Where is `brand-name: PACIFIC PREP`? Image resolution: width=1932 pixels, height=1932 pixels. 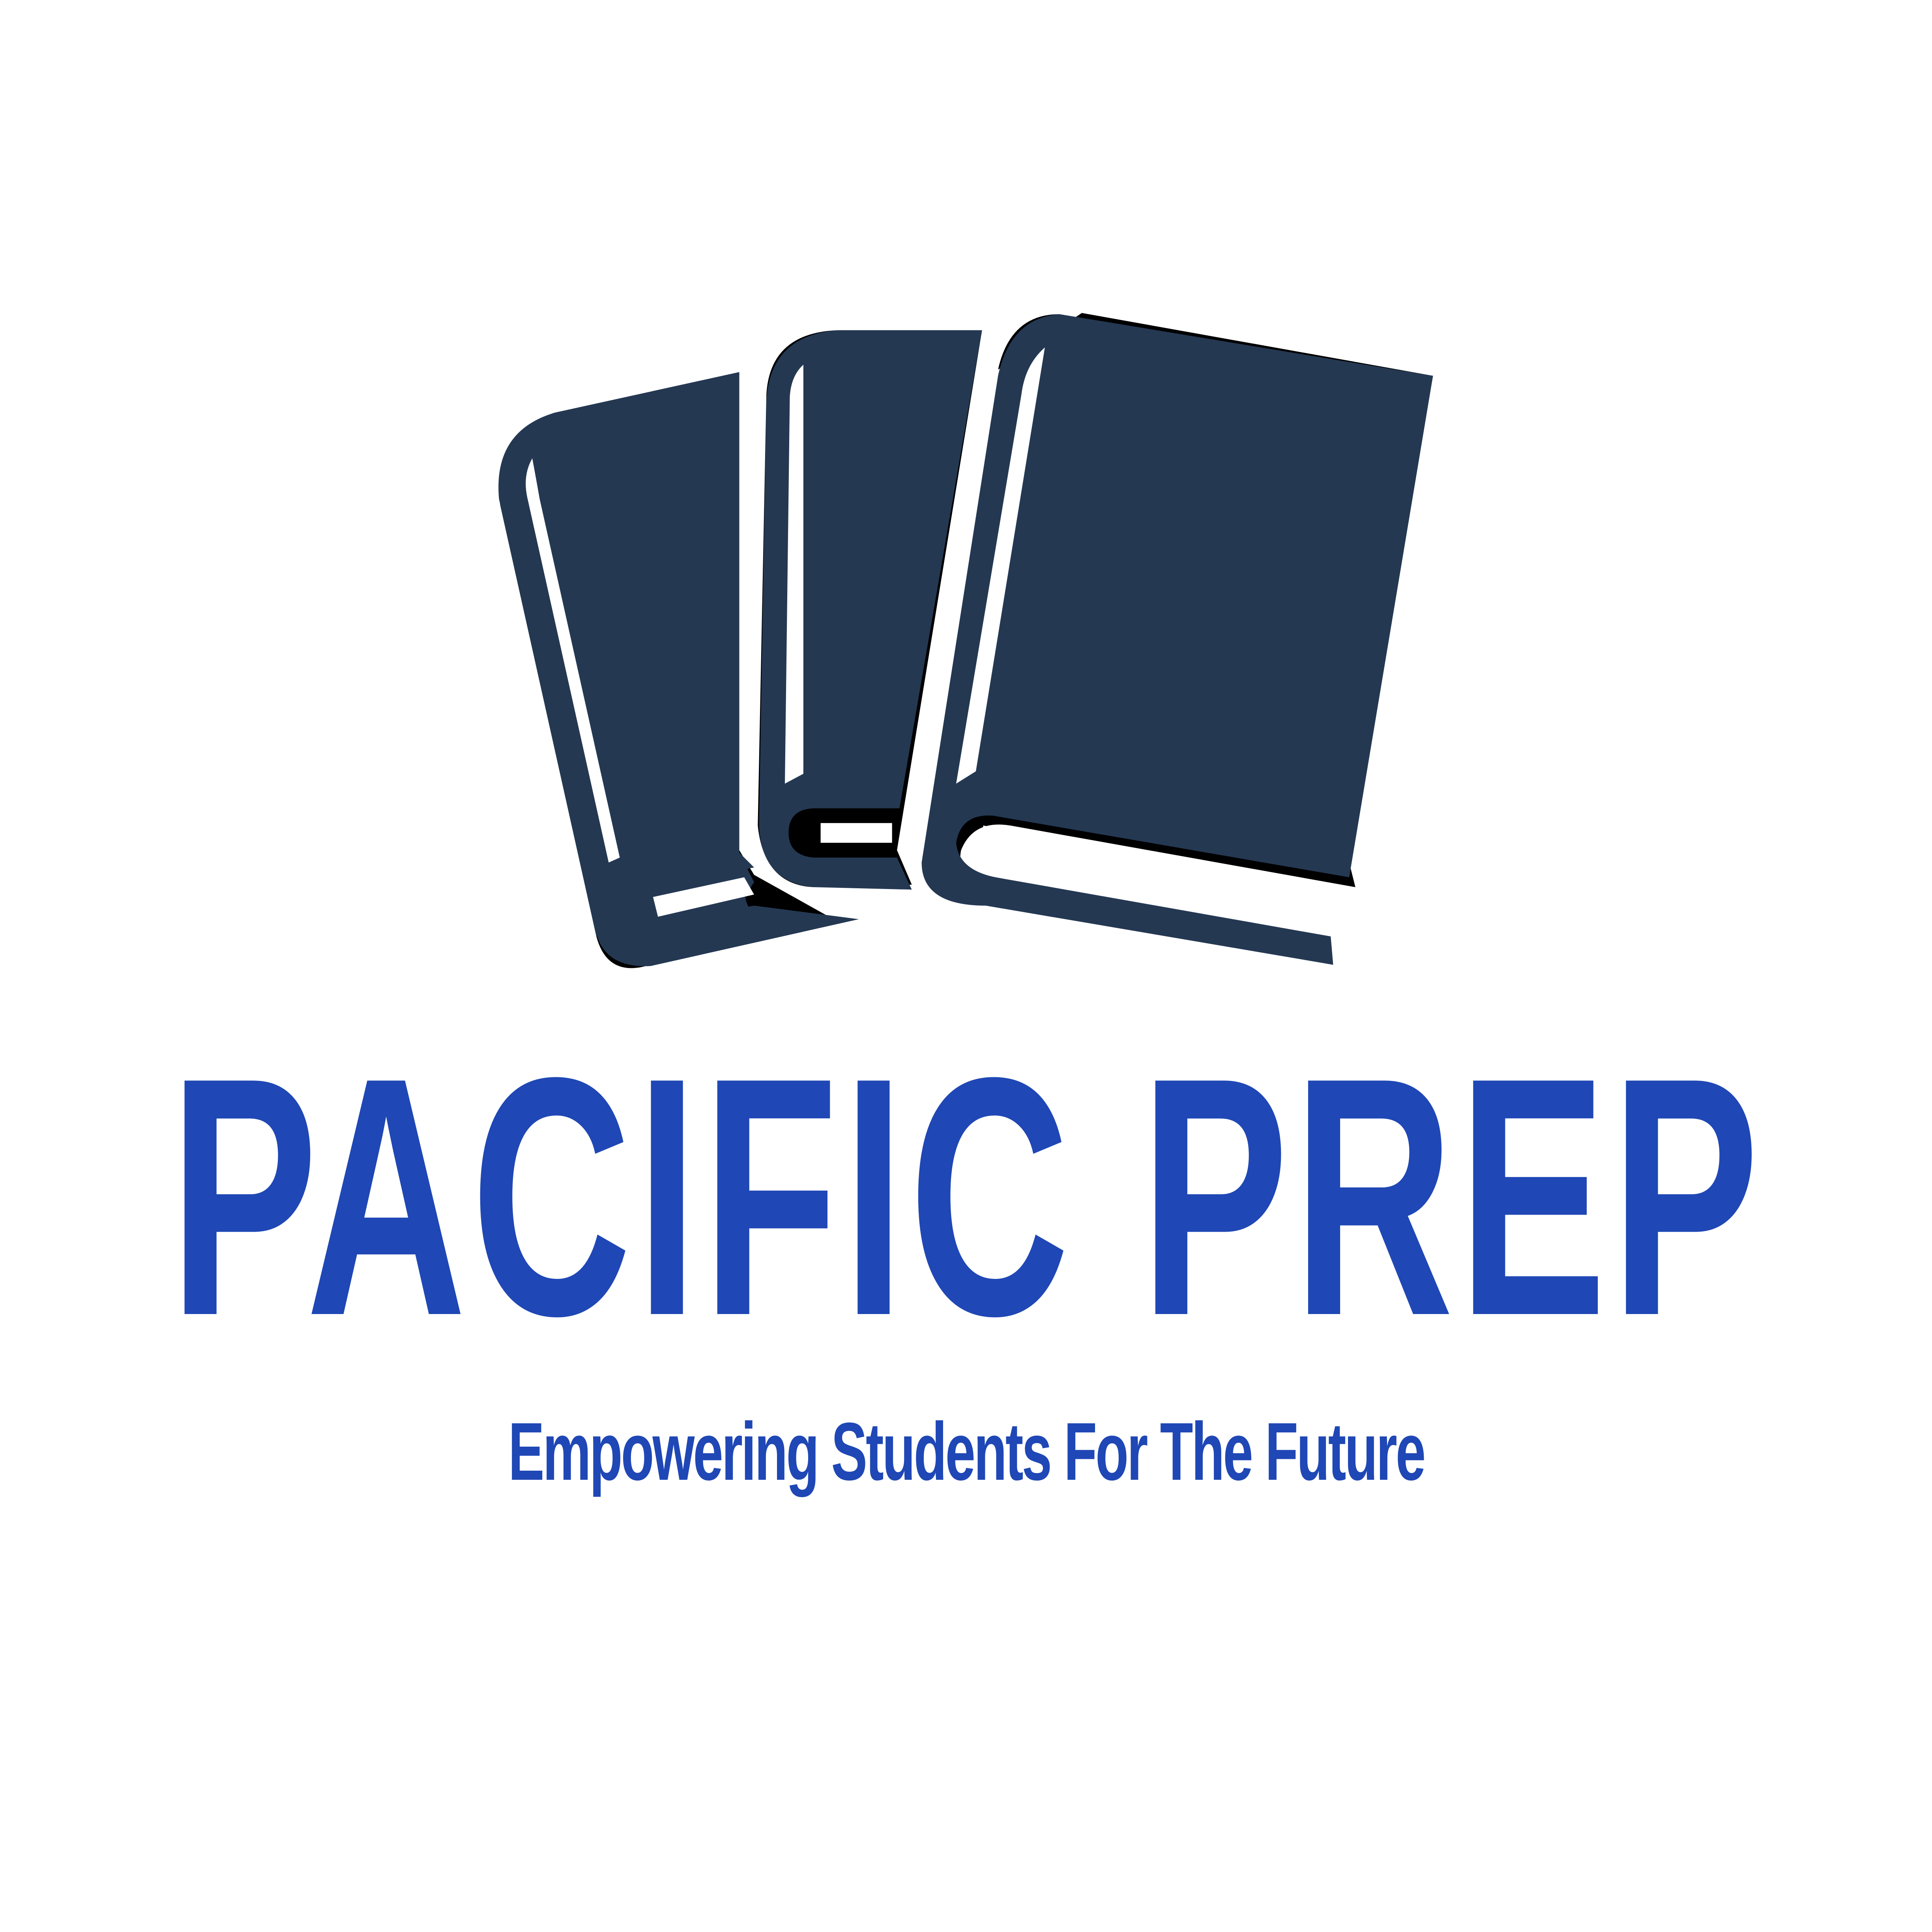
brand-name: PACIFIC PREP is located at coordinates (967, 1182).